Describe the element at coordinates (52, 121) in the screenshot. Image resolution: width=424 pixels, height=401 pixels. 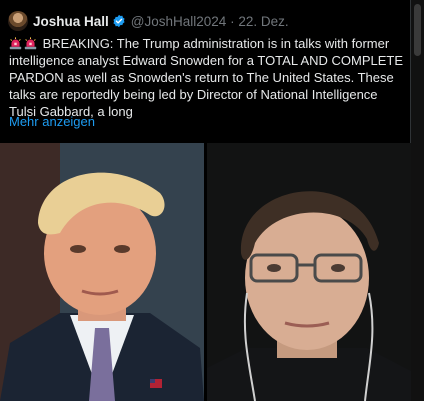
I see `show-more-link: Mehr anzeigen` at that location.